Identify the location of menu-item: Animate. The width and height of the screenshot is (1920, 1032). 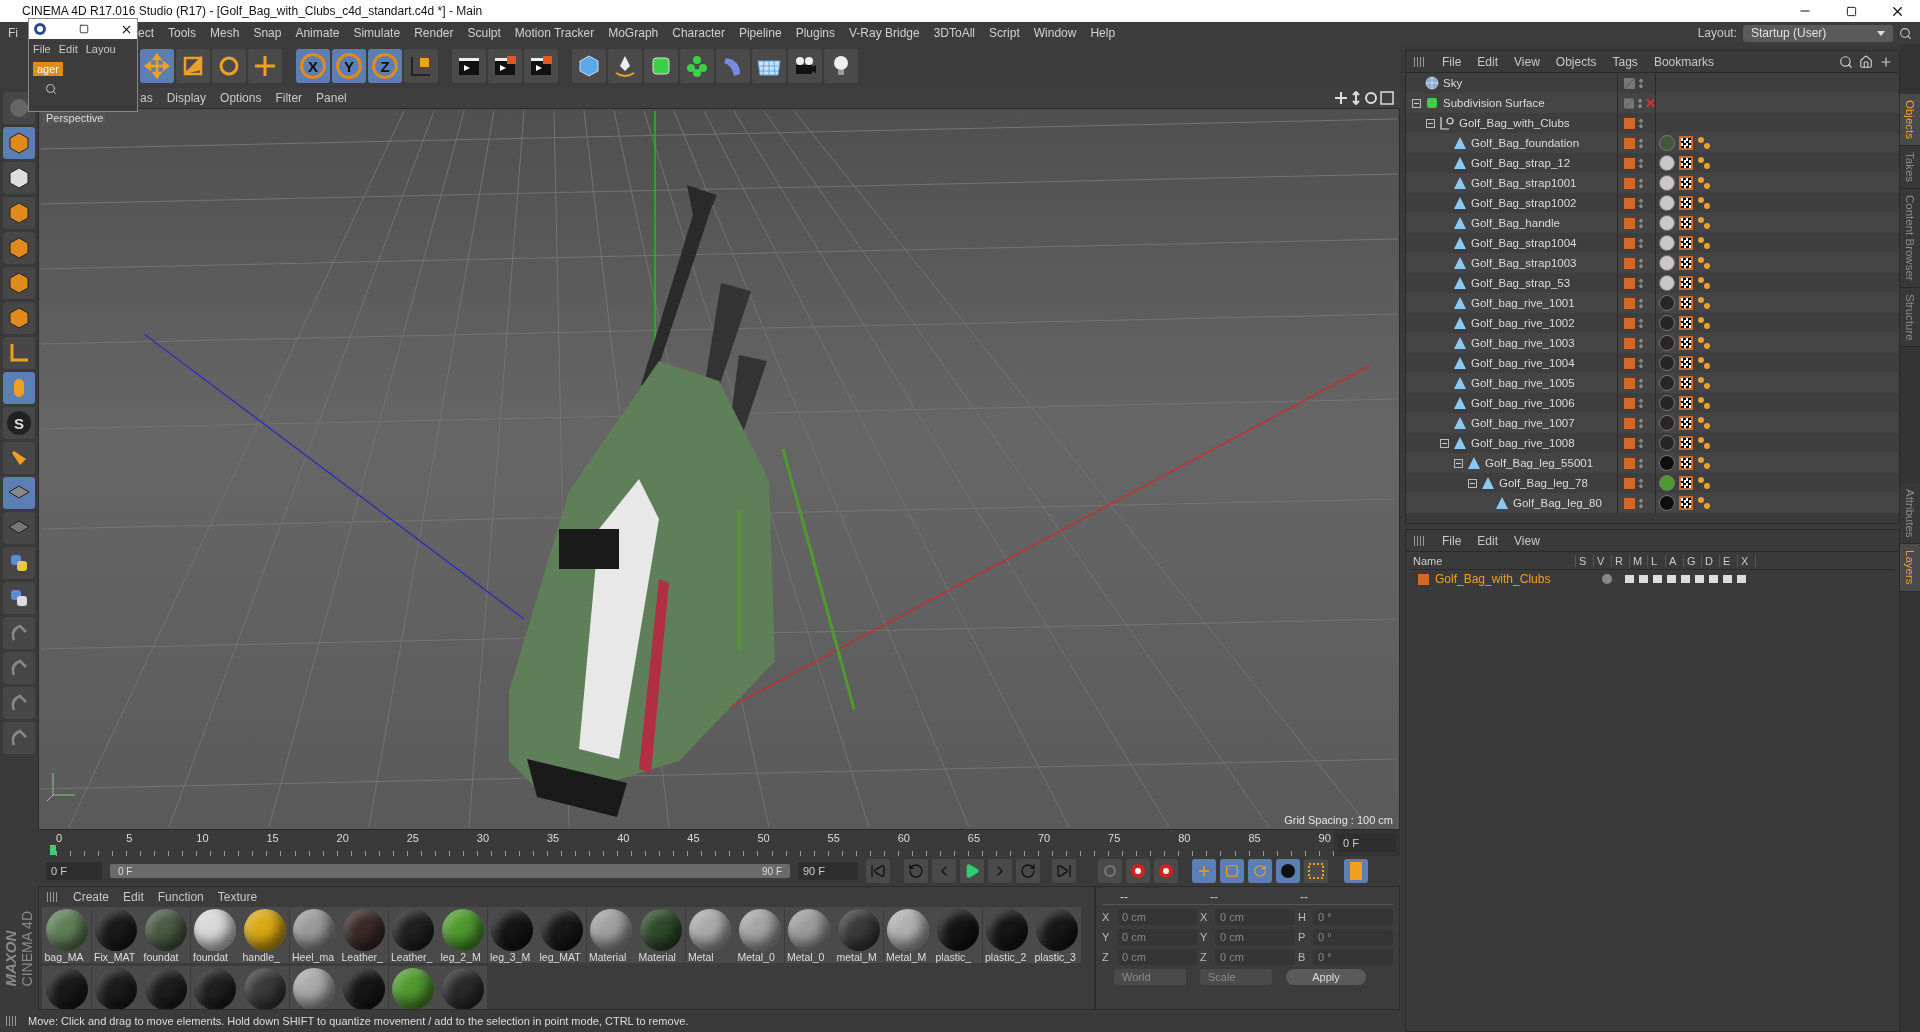
(321, 33).